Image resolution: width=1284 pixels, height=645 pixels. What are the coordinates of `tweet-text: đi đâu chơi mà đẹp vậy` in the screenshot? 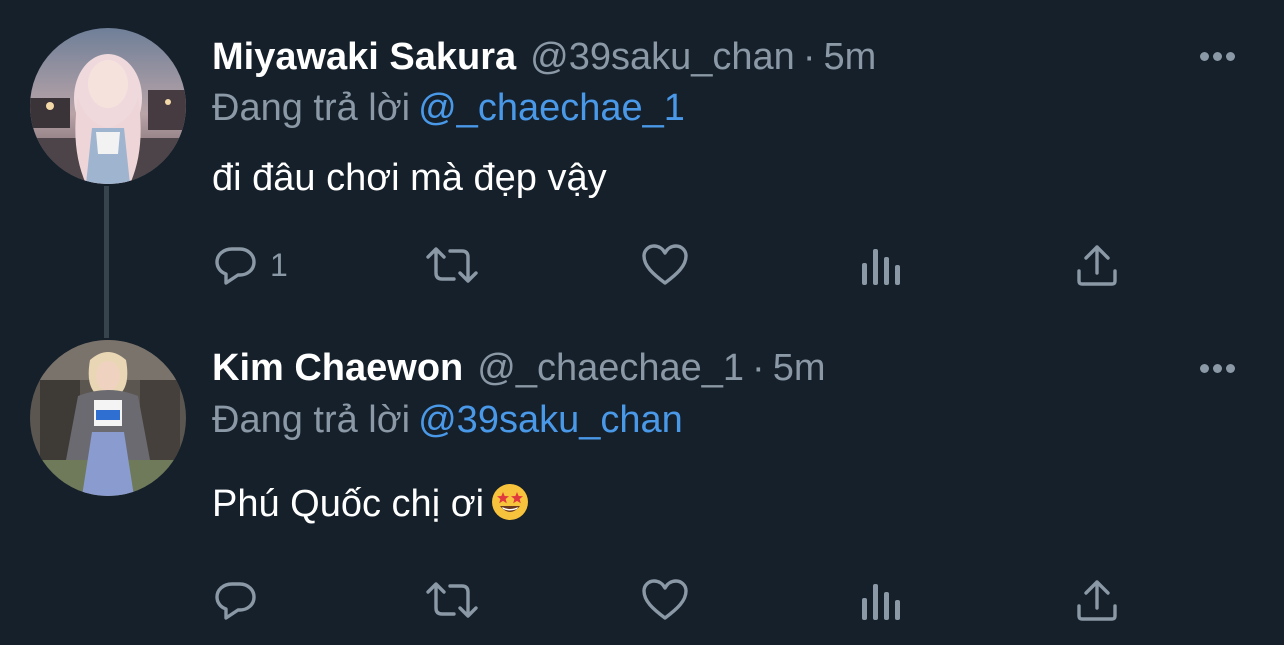 It's located at (409, 178).